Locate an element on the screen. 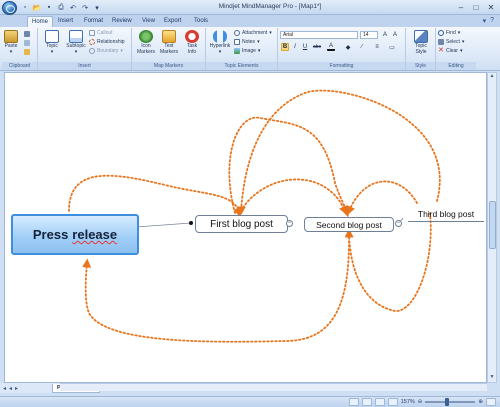 The height and width of the screenshot is (407, 500). align-icon: ≡ is located at coordinates (377, 47).